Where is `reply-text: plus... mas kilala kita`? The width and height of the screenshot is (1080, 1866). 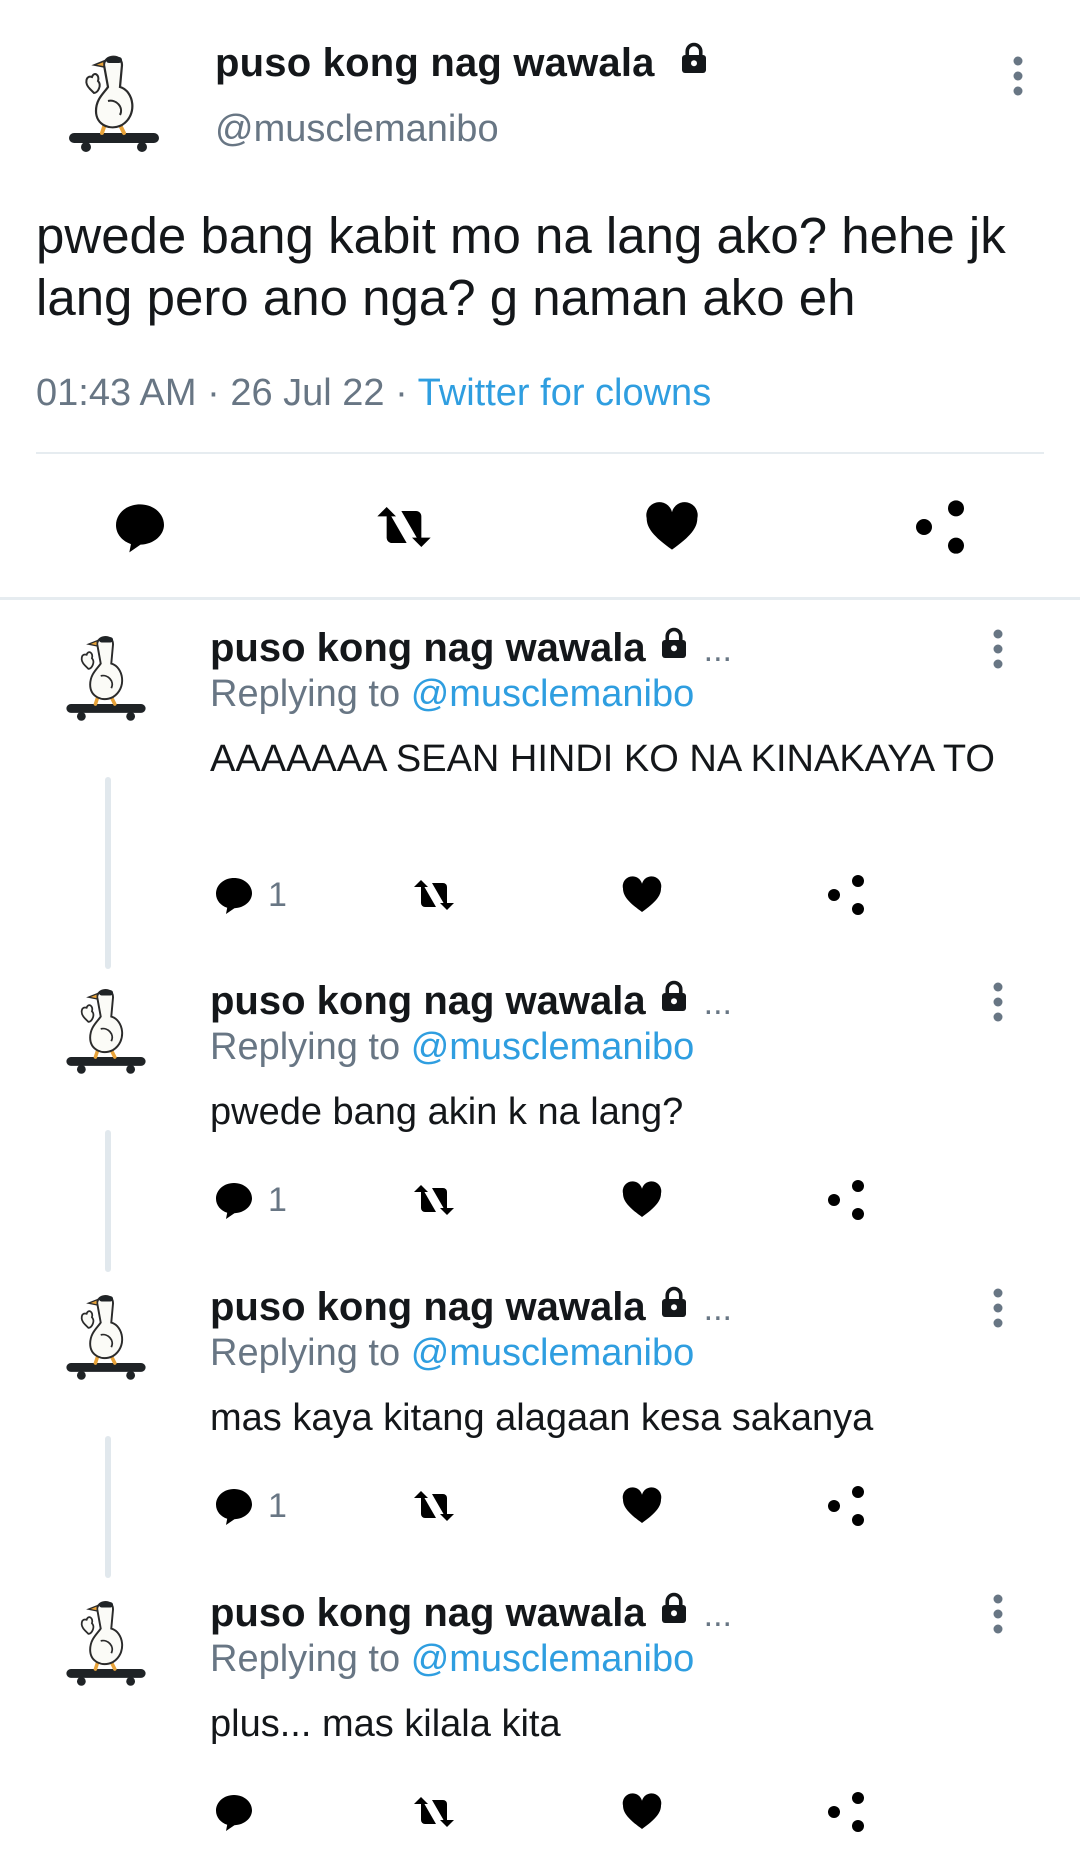 reply-text: plus... mas kilala kita is located at coordinates (385, 1724).